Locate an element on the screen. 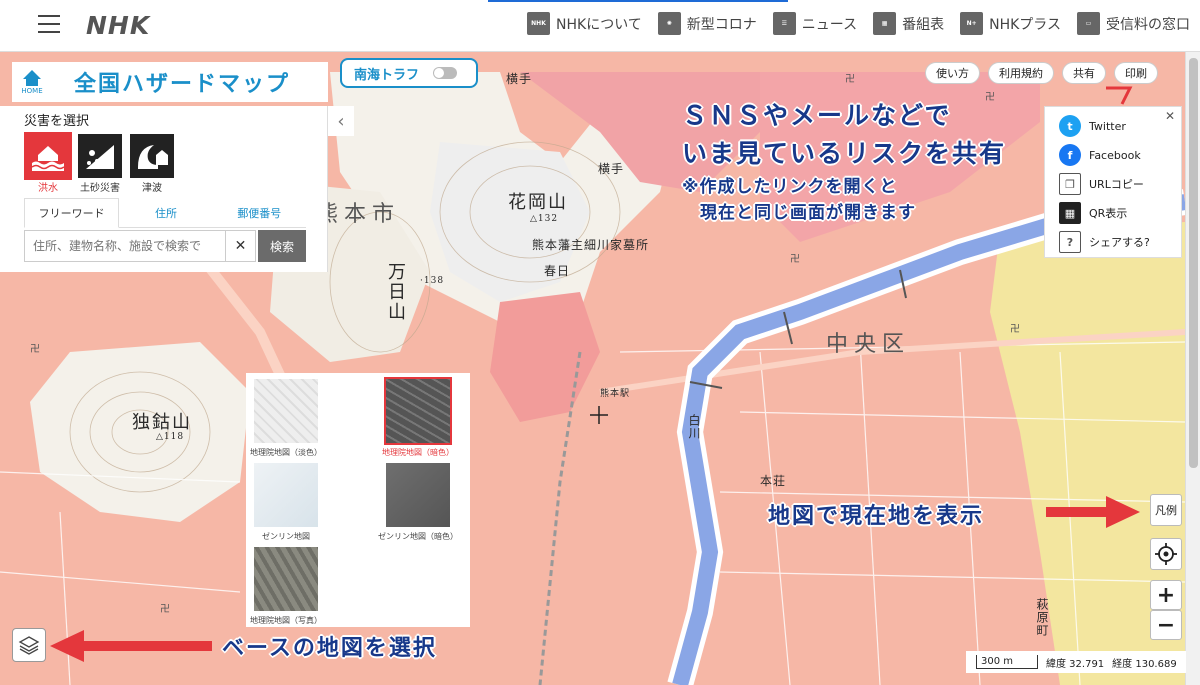 This screenshot has height=685, width=1200. tab-postal-code: 郵便番号 is located at coordinates (259, 212).